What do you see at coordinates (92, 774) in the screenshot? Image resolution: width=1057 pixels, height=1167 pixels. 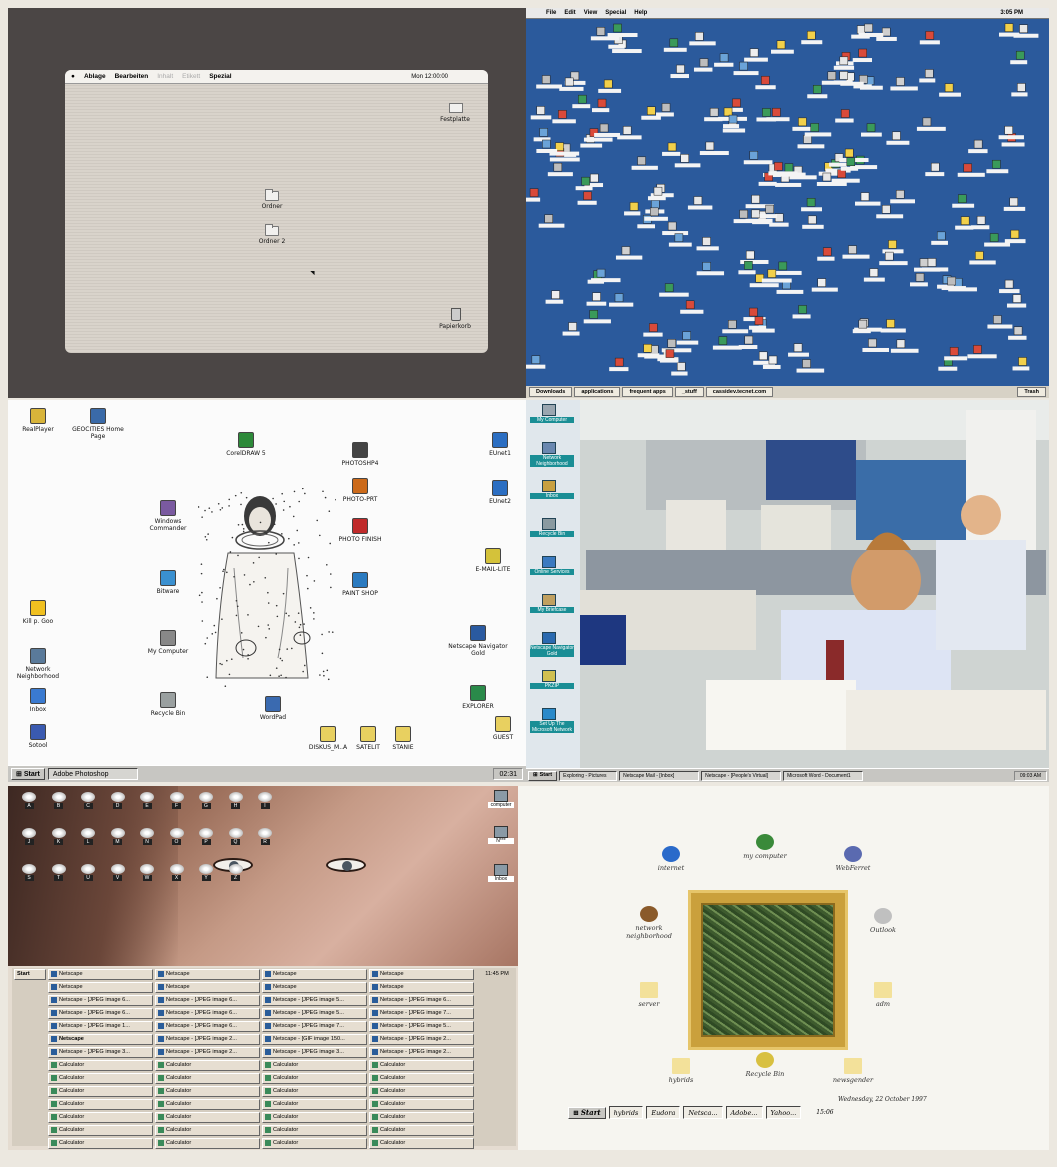 I see `taskbar-task-photoshop: Adobe Photoshop` at bounding box center [92, 774].